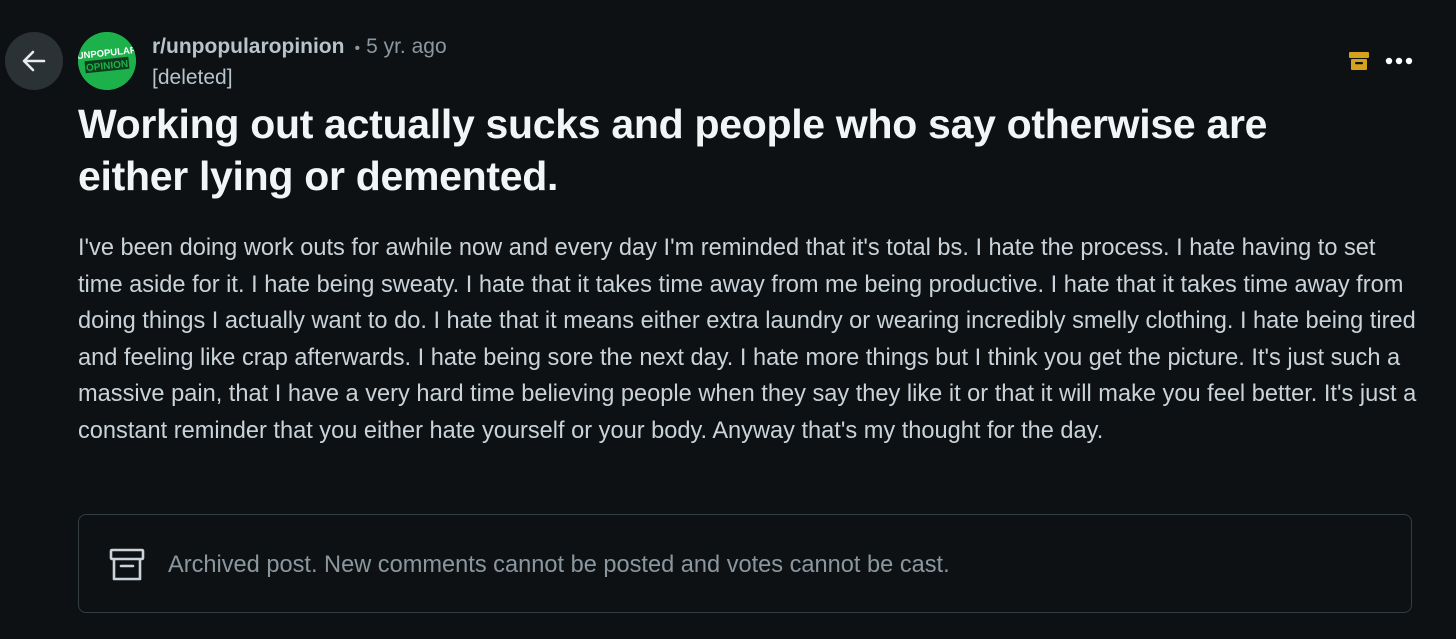  I want to click on unpopular-opinion-logo: UNPOPULAR OPINION, so click(107, 61).